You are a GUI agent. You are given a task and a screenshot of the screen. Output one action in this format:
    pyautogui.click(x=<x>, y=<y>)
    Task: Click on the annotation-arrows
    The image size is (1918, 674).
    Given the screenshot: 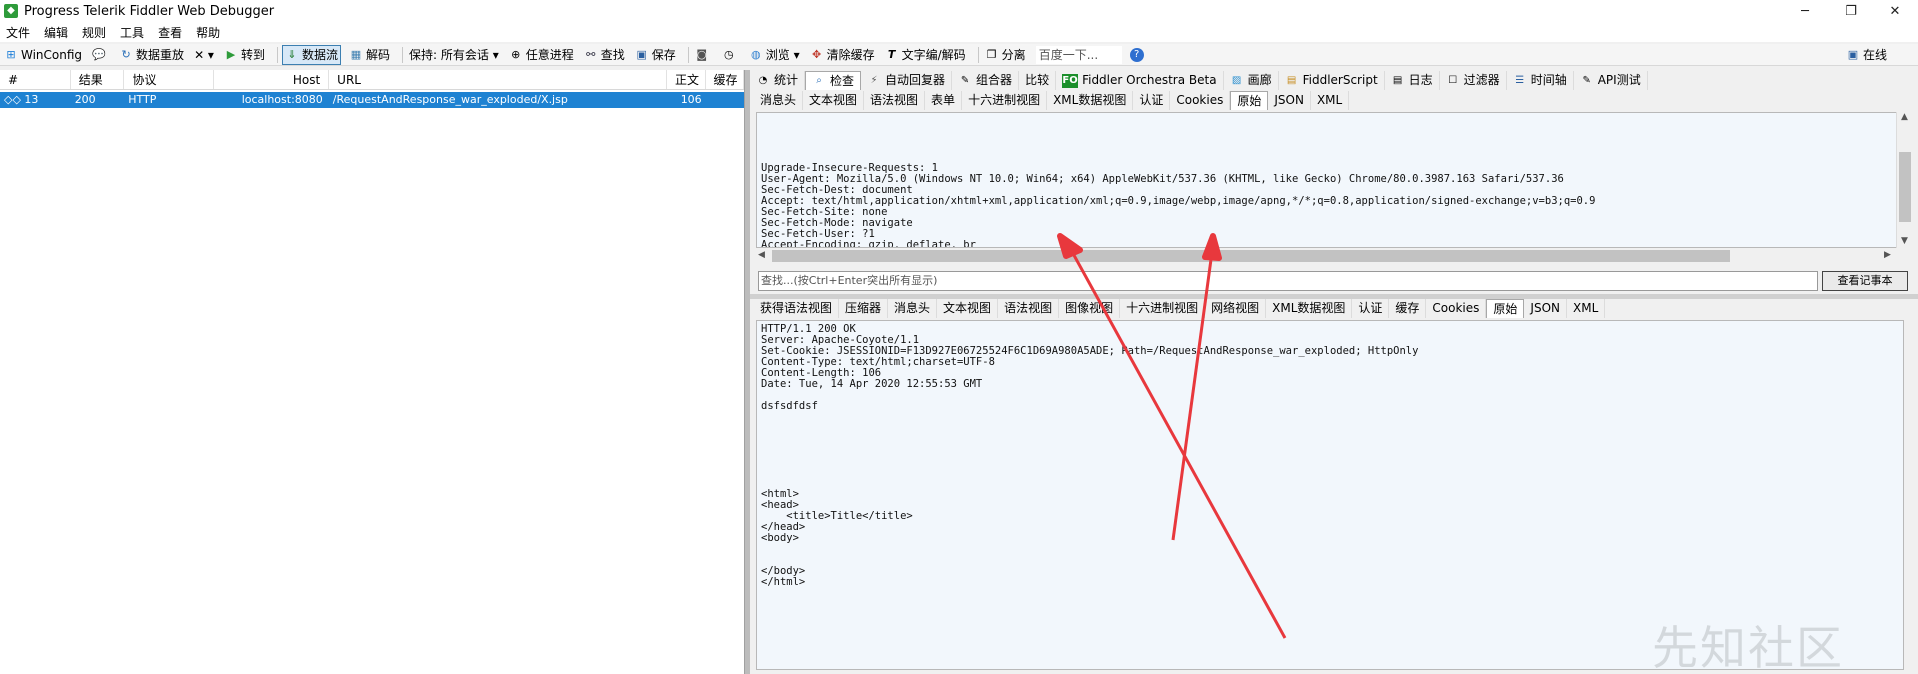 What is the action you would take?
    pyautogui.click(x=1172, y=436)
    